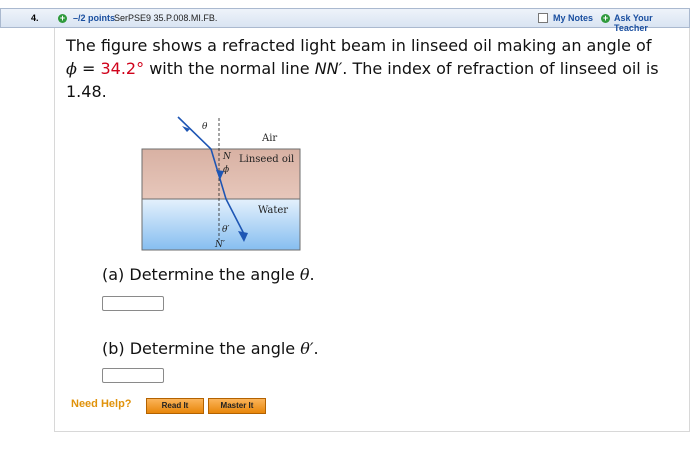 Image resolution: width=700 pixels, height=468 pixels. I want to click on points-label: –/2 points, so click(94, 18).